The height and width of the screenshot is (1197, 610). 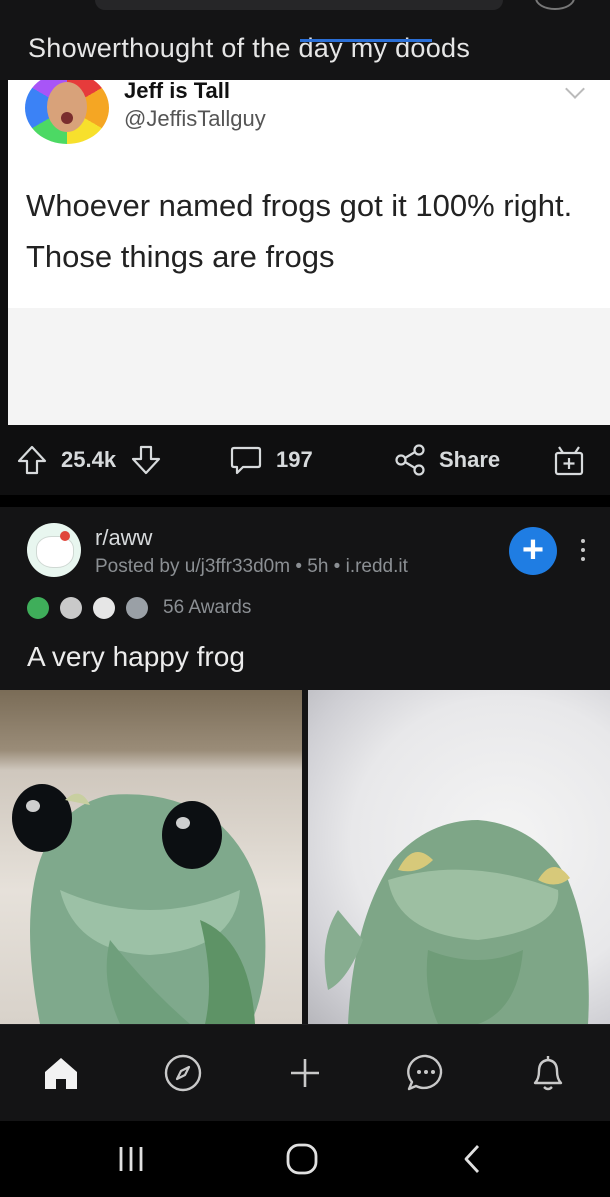 What do you see at coordinates (71, 608) in the screenshot?
I see `hands-award-icon` at bounding box center [71, 608].